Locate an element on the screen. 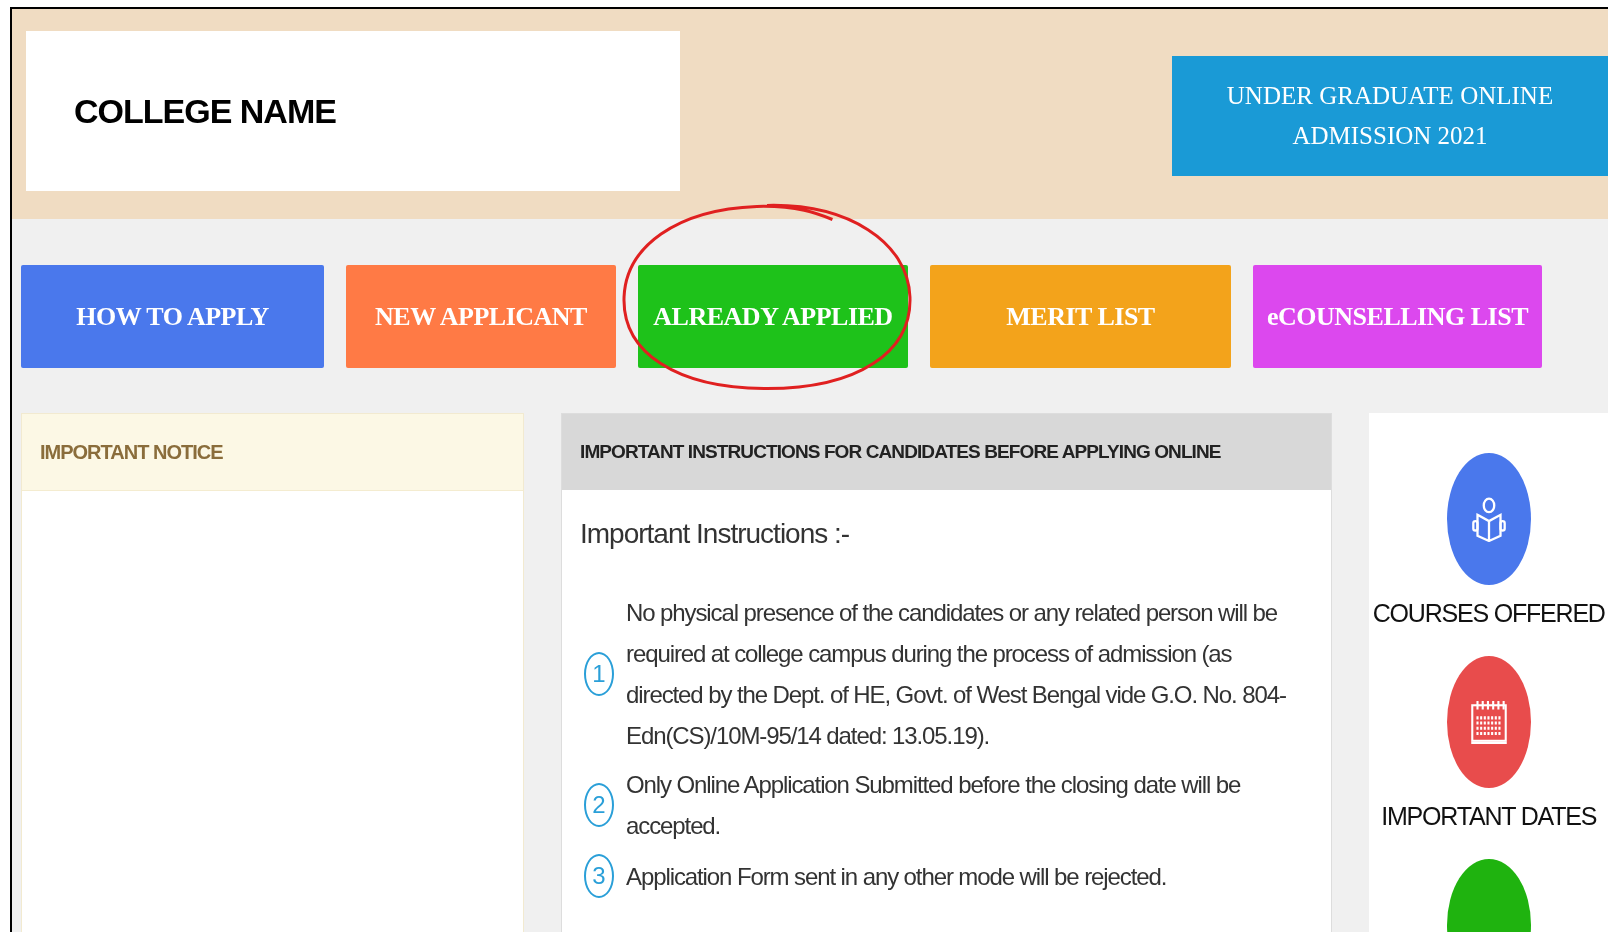 The width and height of the screenshot is (1608, 932). college-name: COLLEGE NAME is located at coordinates (205, 111).